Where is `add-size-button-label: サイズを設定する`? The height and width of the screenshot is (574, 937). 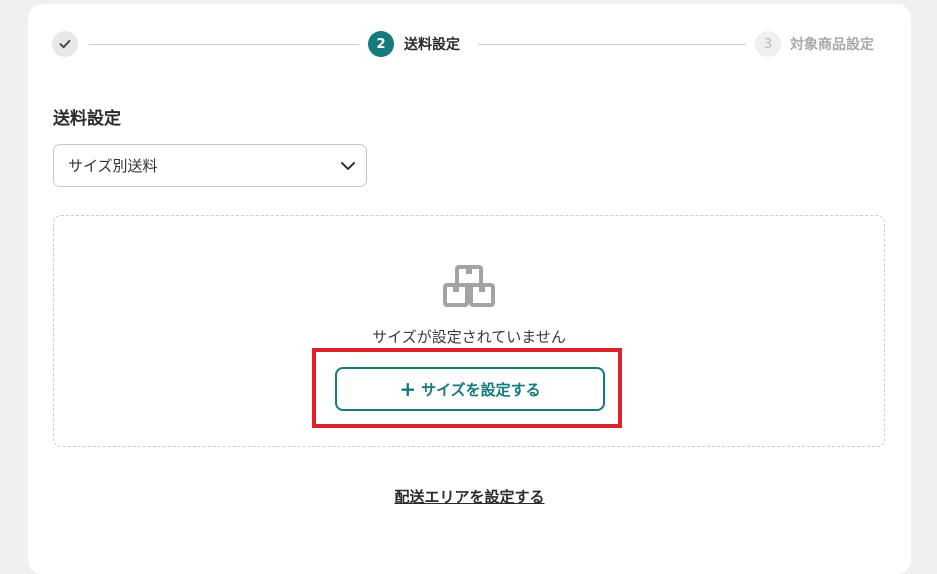 add-size-button-label: サイズを設定する is located at coordinates (481, 389).